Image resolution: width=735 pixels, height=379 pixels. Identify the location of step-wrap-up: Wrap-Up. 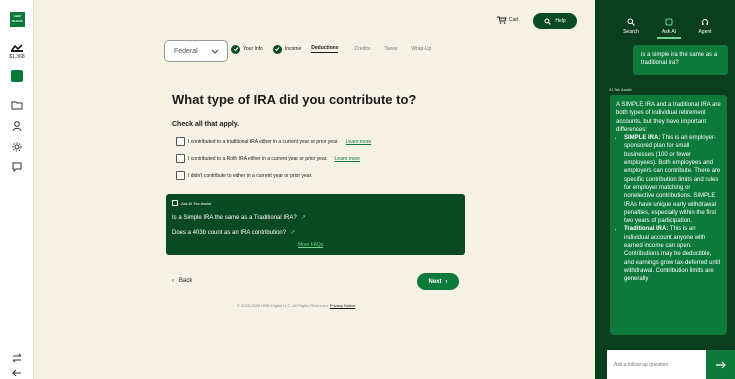
(421, 49).